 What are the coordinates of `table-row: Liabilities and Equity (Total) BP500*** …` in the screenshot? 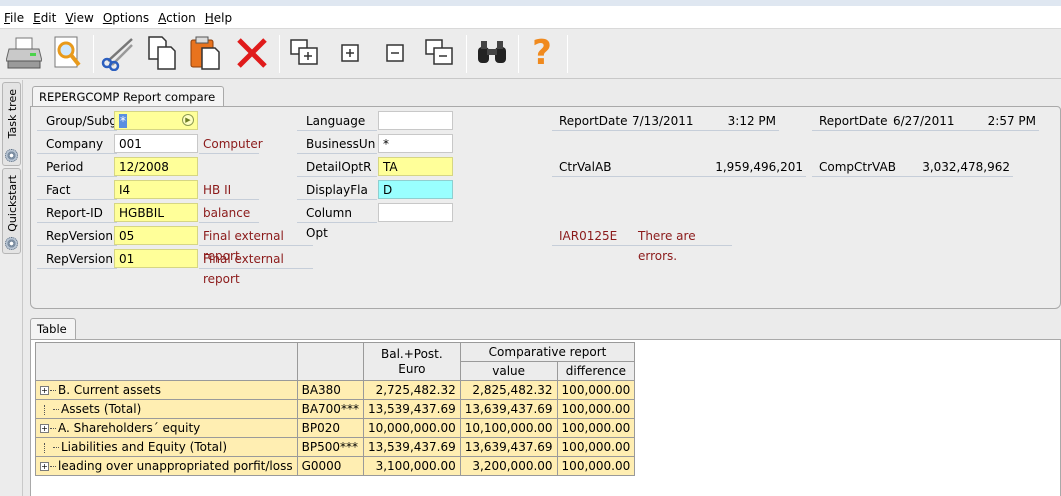 It's located at (335, 447).